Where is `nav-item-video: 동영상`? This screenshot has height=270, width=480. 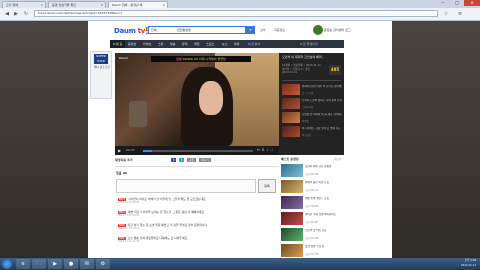 nav-item-video: 동영상 is located at coordinates (132, 44).